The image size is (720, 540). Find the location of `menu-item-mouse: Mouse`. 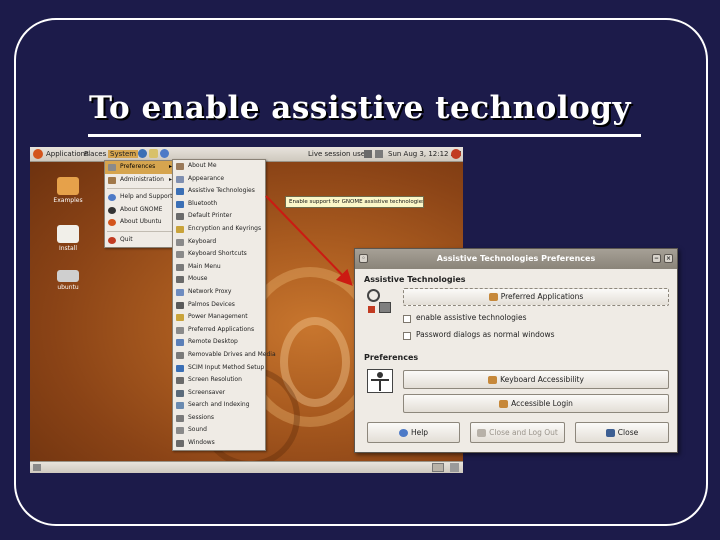

menu-item-mouse: Mouse is located at coordinates (219, 279).